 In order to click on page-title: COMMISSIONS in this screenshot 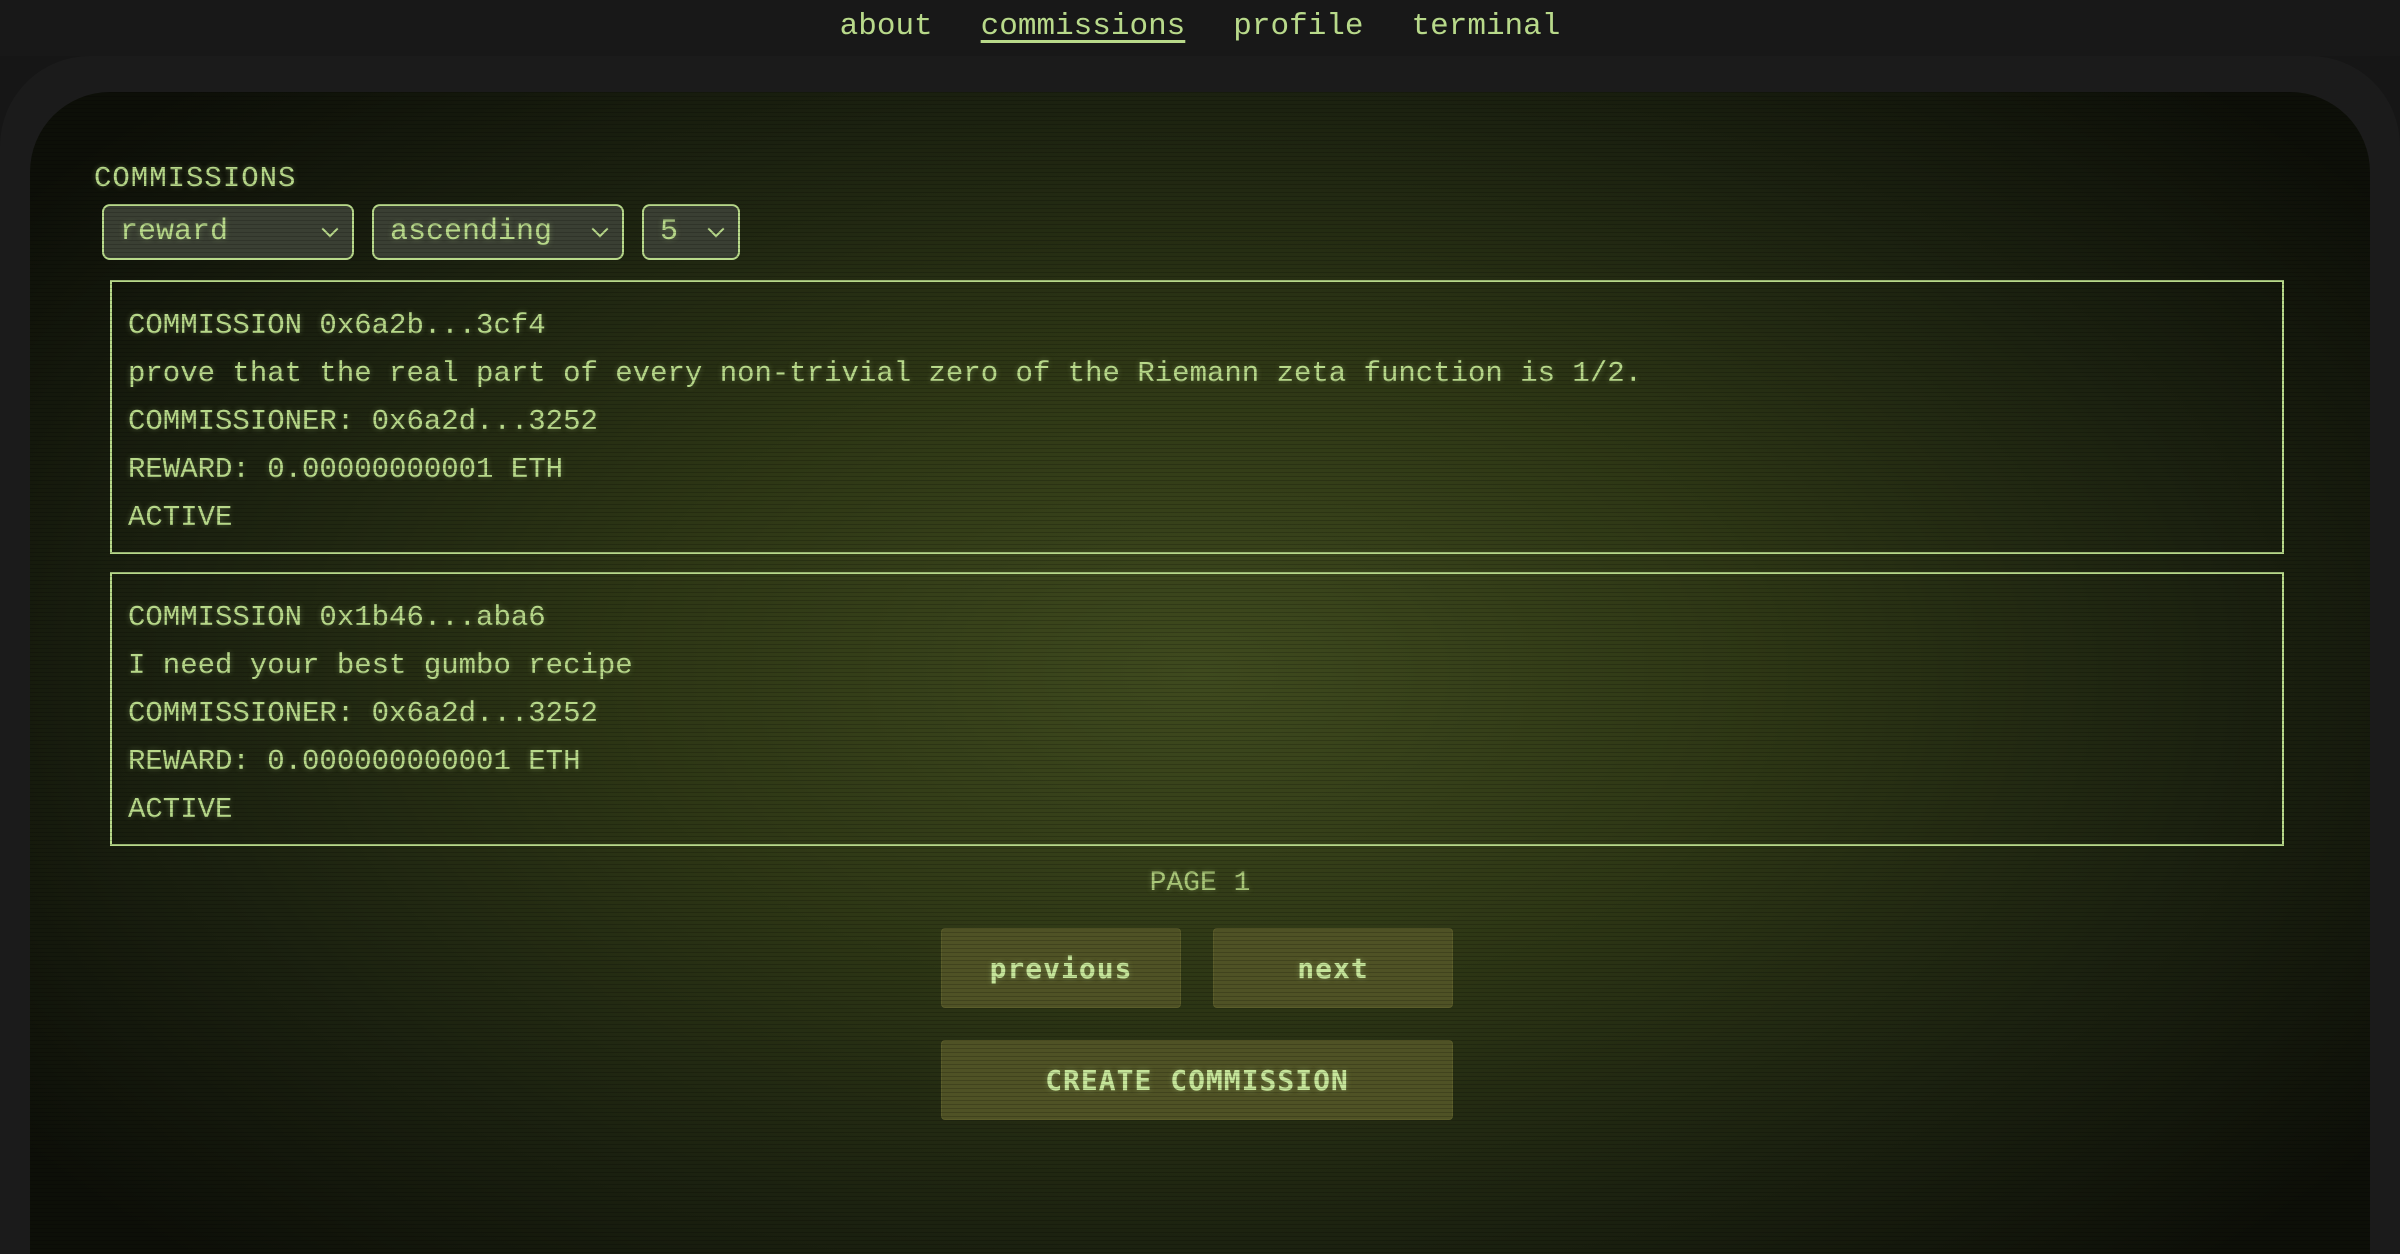, I will do `click(195, 178)`.